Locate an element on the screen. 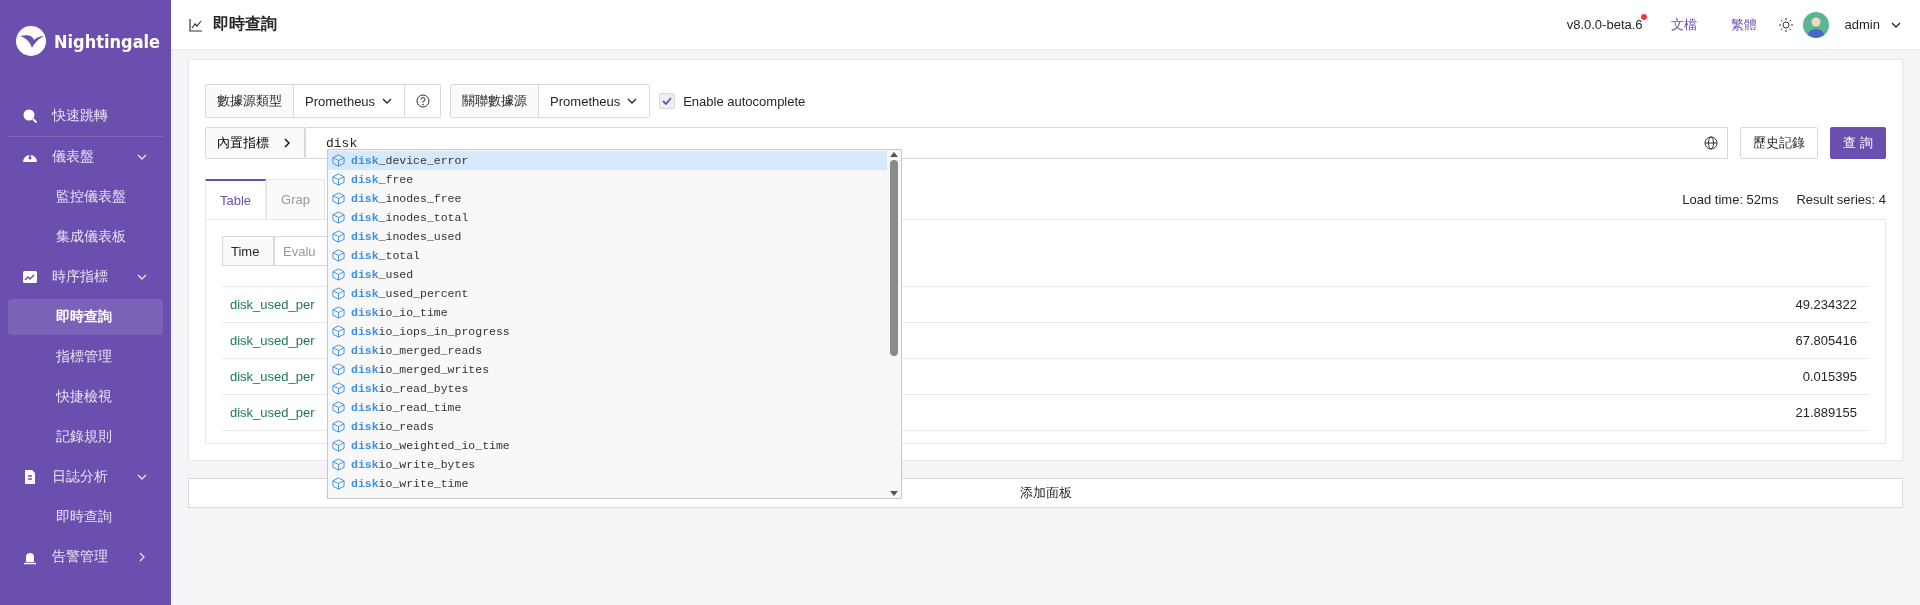 The width and height of the screenshot is (1920, 605). header-link: 文檔 is located at coordinates (1683, 24).